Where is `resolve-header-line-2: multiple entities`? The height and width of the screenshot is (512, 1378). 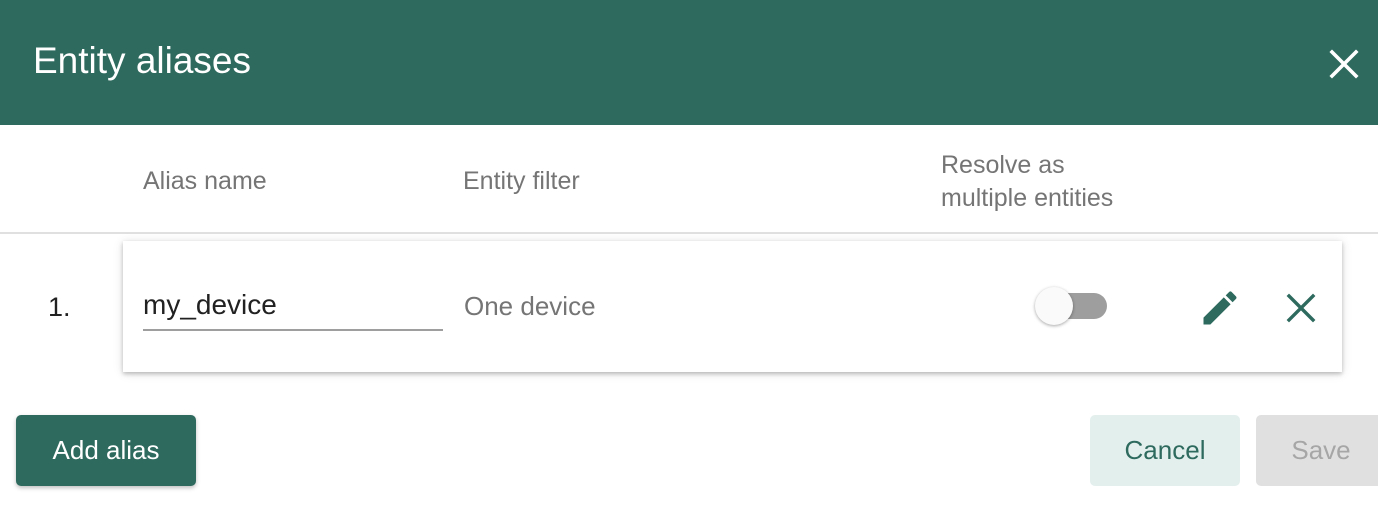
resolve-header-line-2: multiple entities is located at coordinates (1027, 198).